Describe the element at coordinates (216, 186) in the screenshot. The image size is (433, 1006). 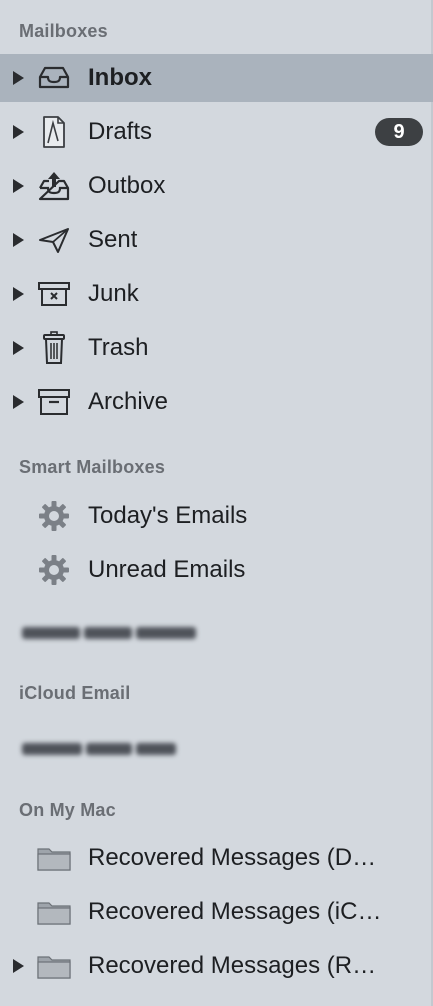
I see `mailbox-row-outbox: Outbox` at that location.